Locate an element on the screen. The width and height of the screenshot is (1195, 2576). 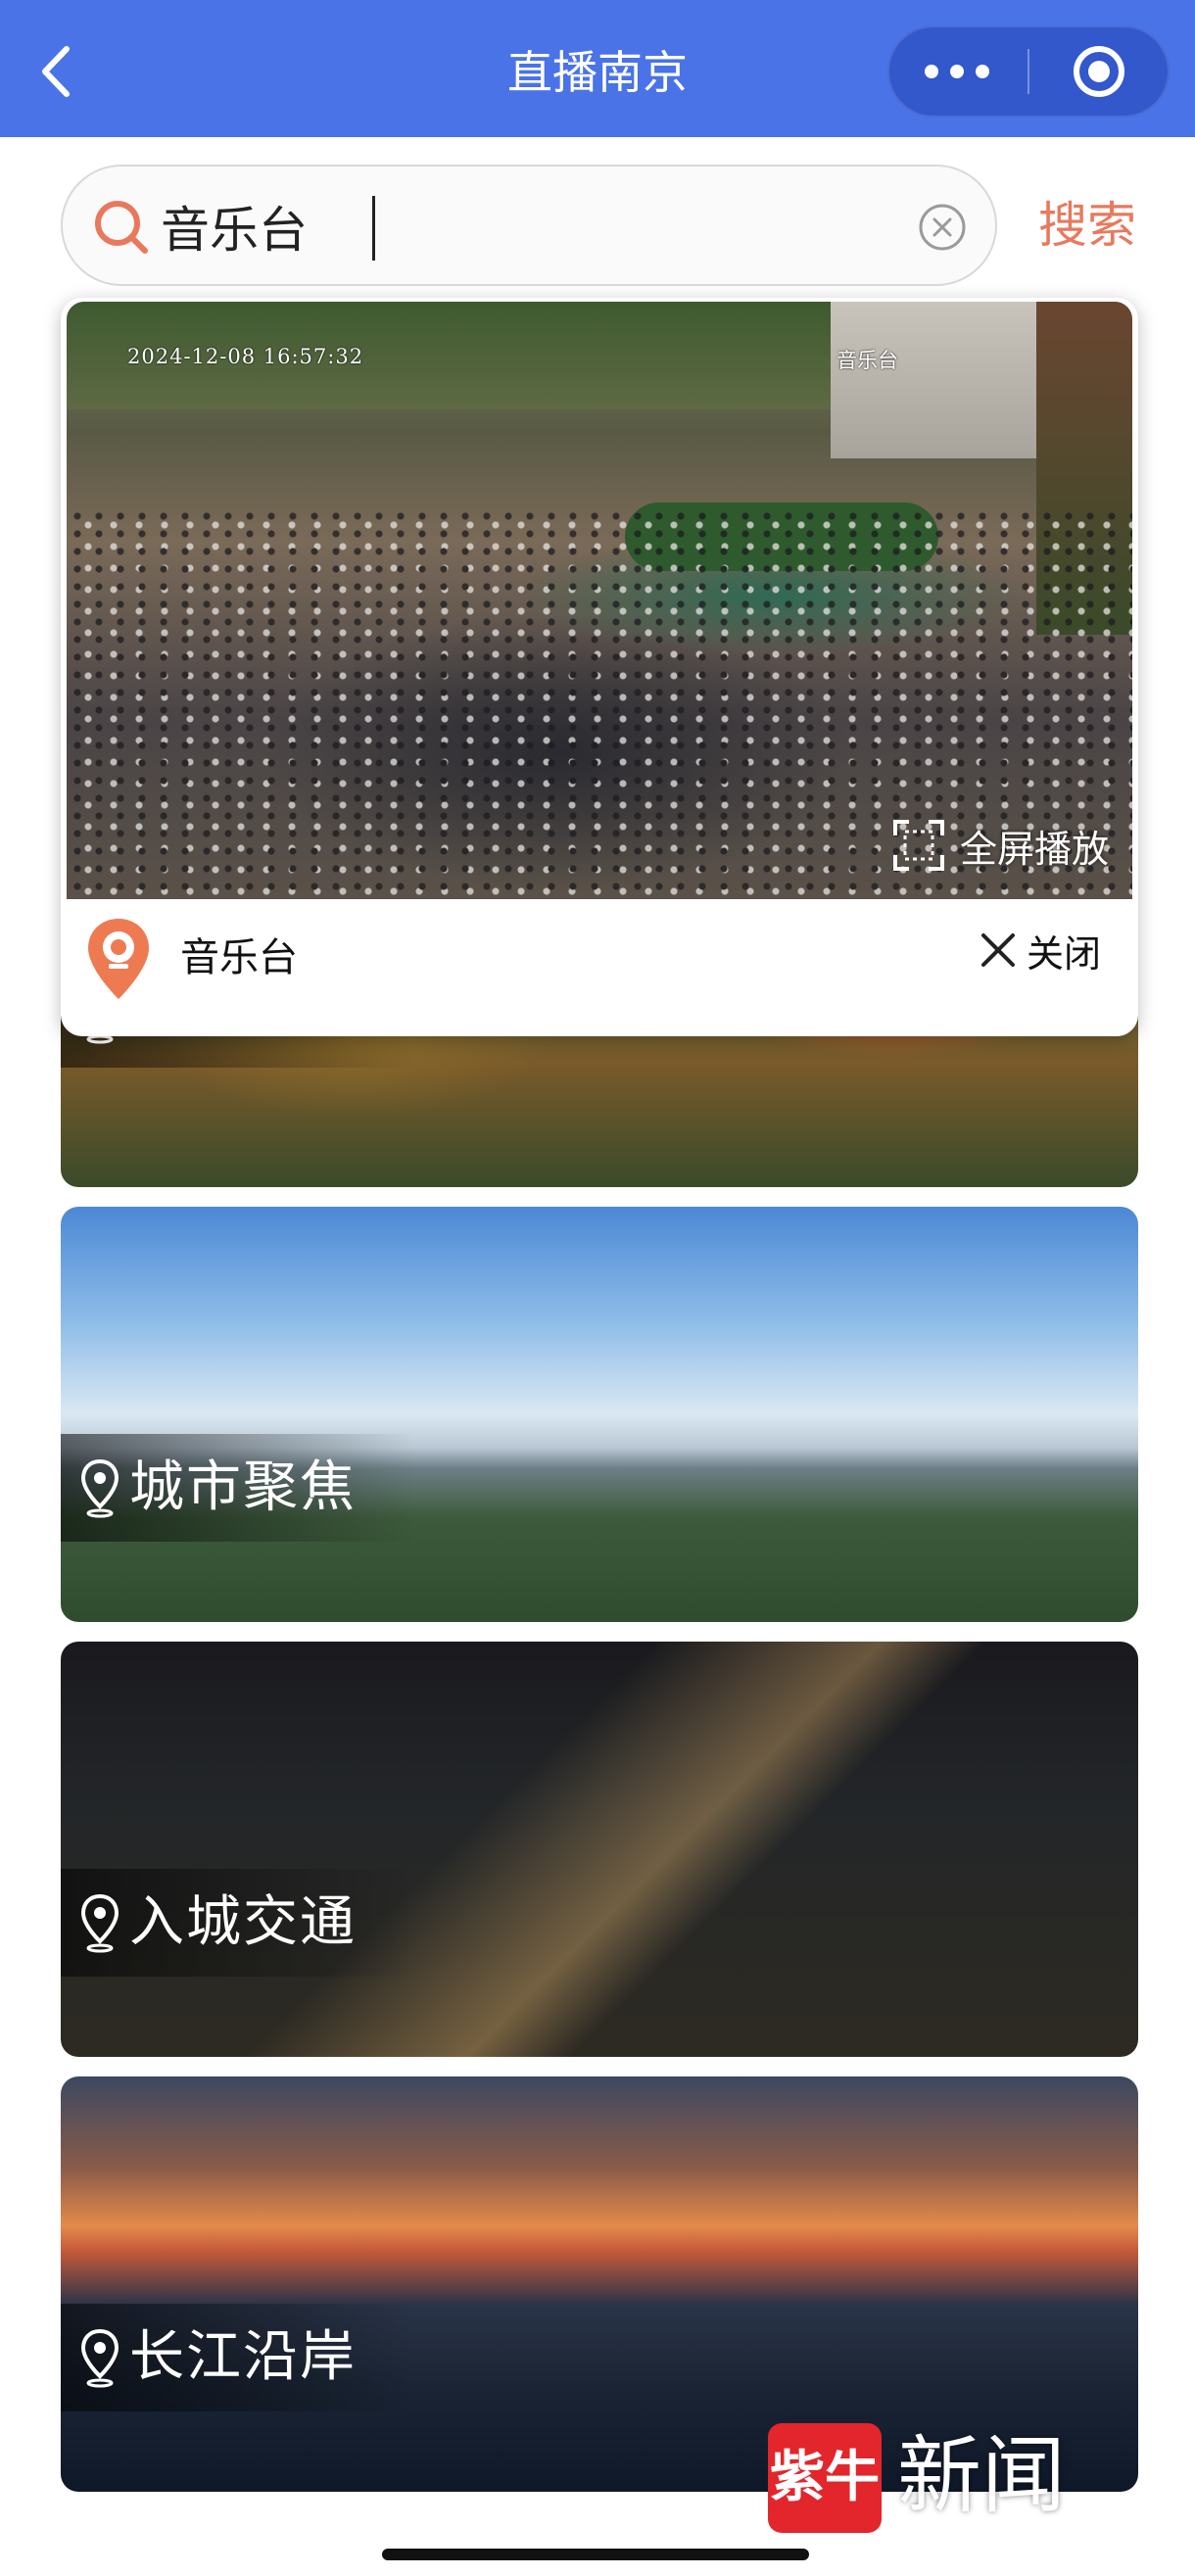
nav-bar: 直播南京 is located at coordinates (597, 68).